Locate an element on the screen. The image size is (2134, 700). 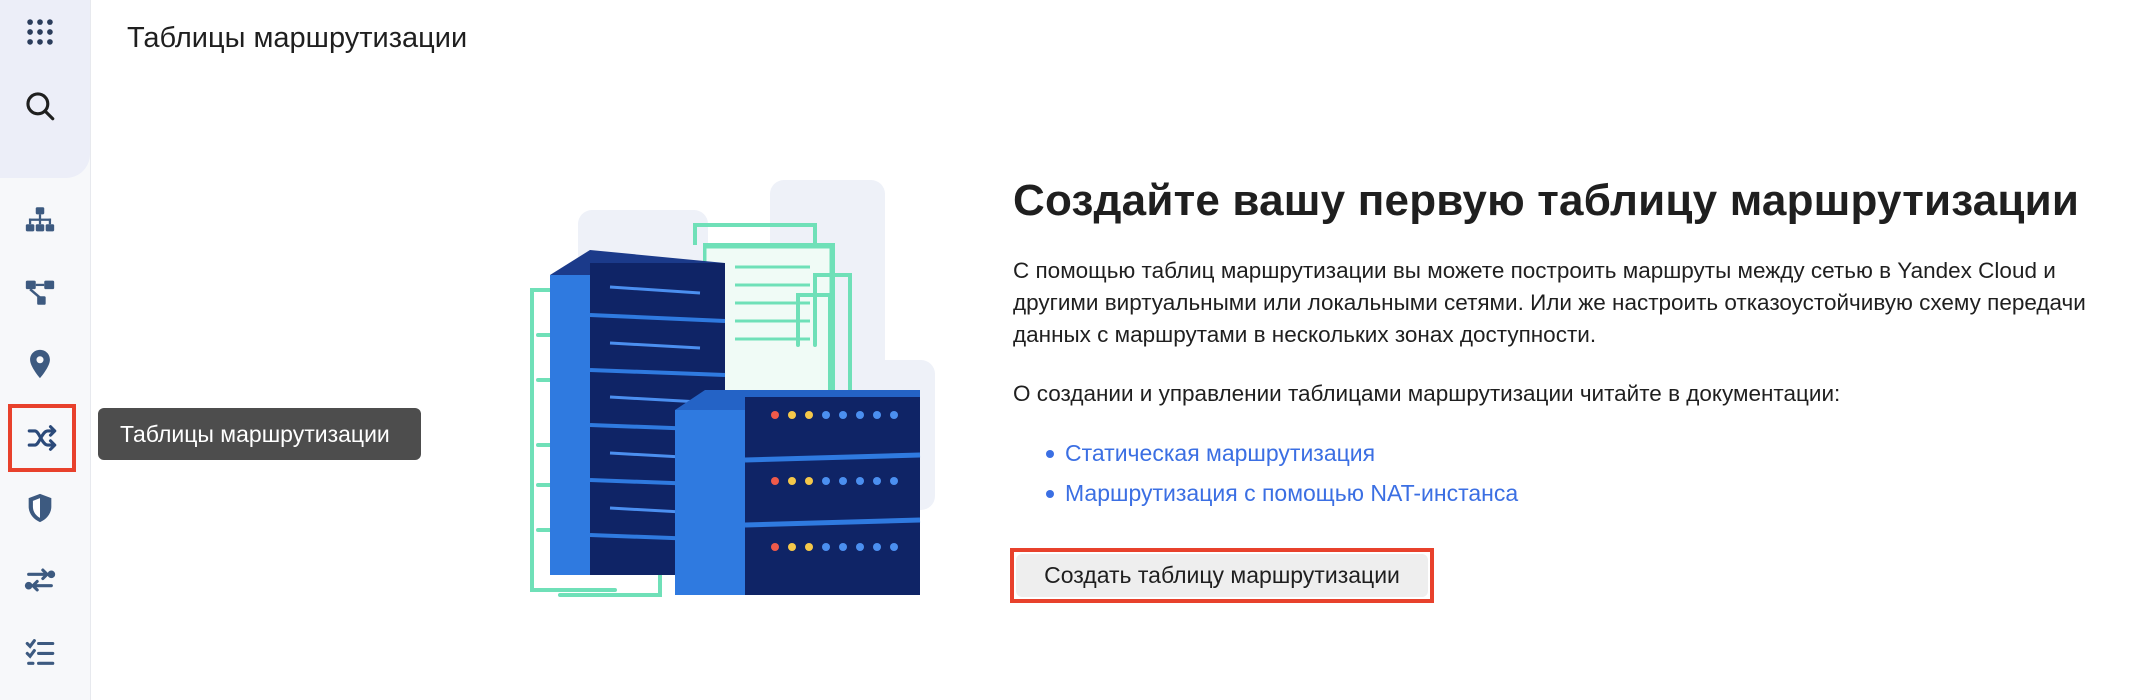
gateways-icon is located at coordinates (40, 580).